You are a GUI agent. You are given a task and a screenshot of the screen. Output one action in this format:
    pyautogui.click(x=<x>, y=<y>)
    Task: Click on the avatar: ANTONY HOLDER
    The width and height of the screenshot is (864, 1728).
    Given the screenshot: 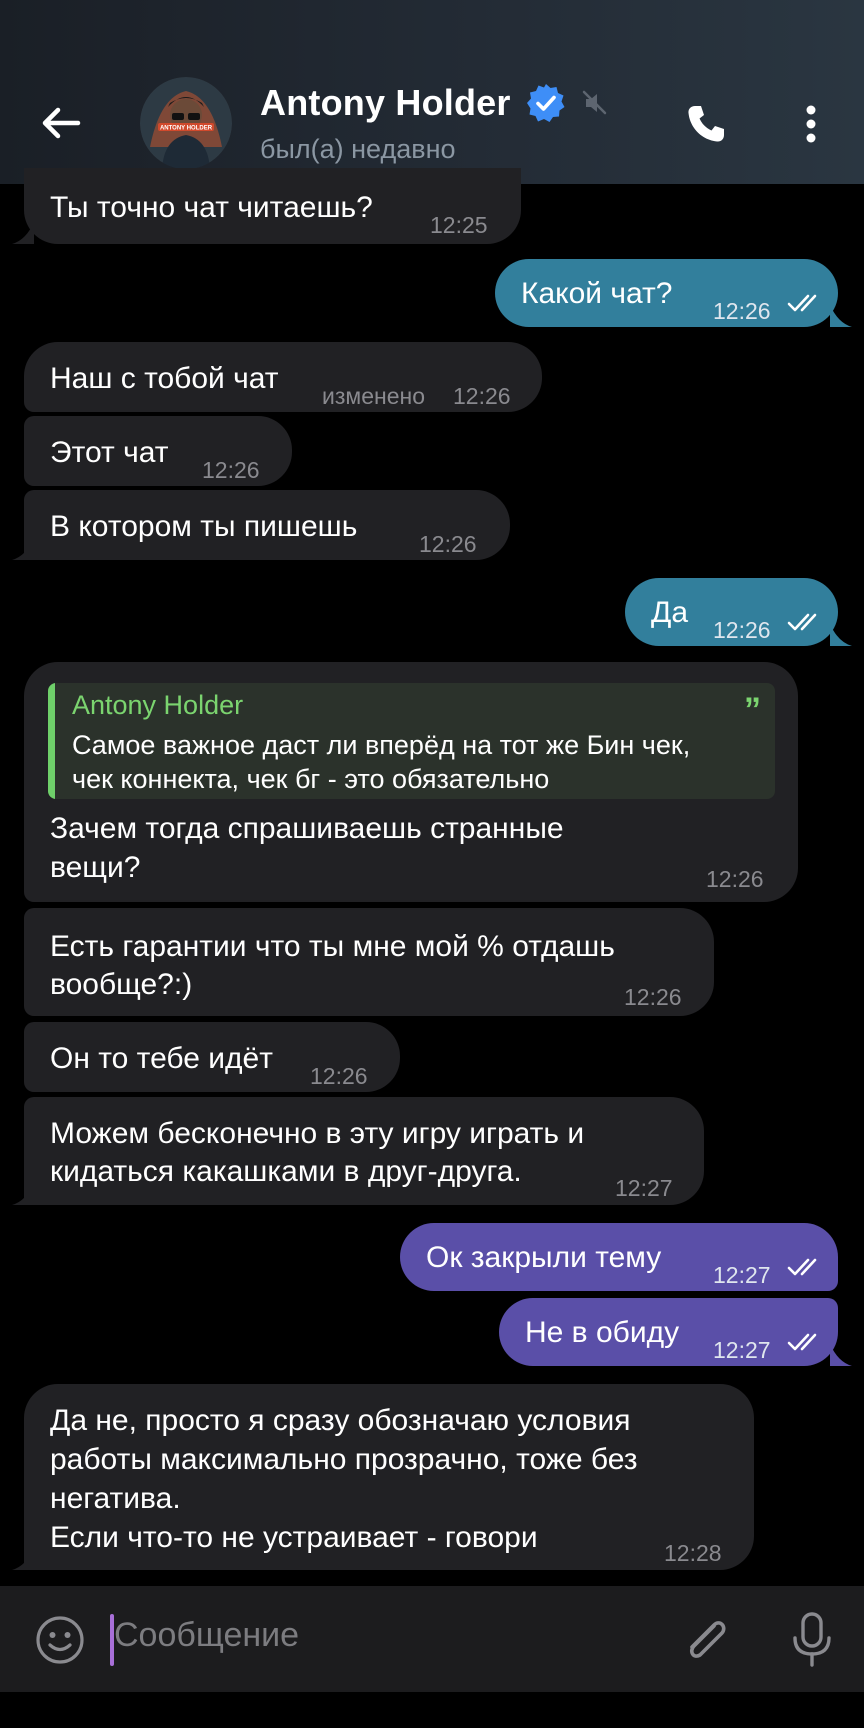 What is the action you would take?
    pyautogui.click(x=186, y=123)
    